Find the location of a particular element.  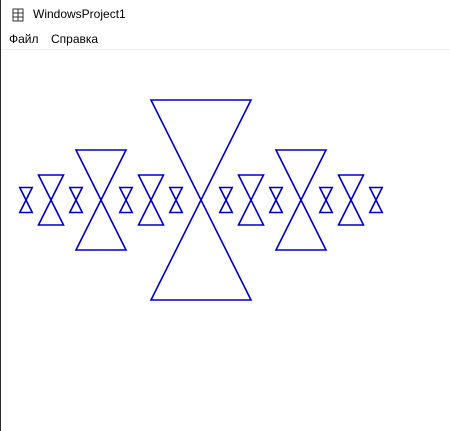

app-window-icon is located at coordinates (18, 15).